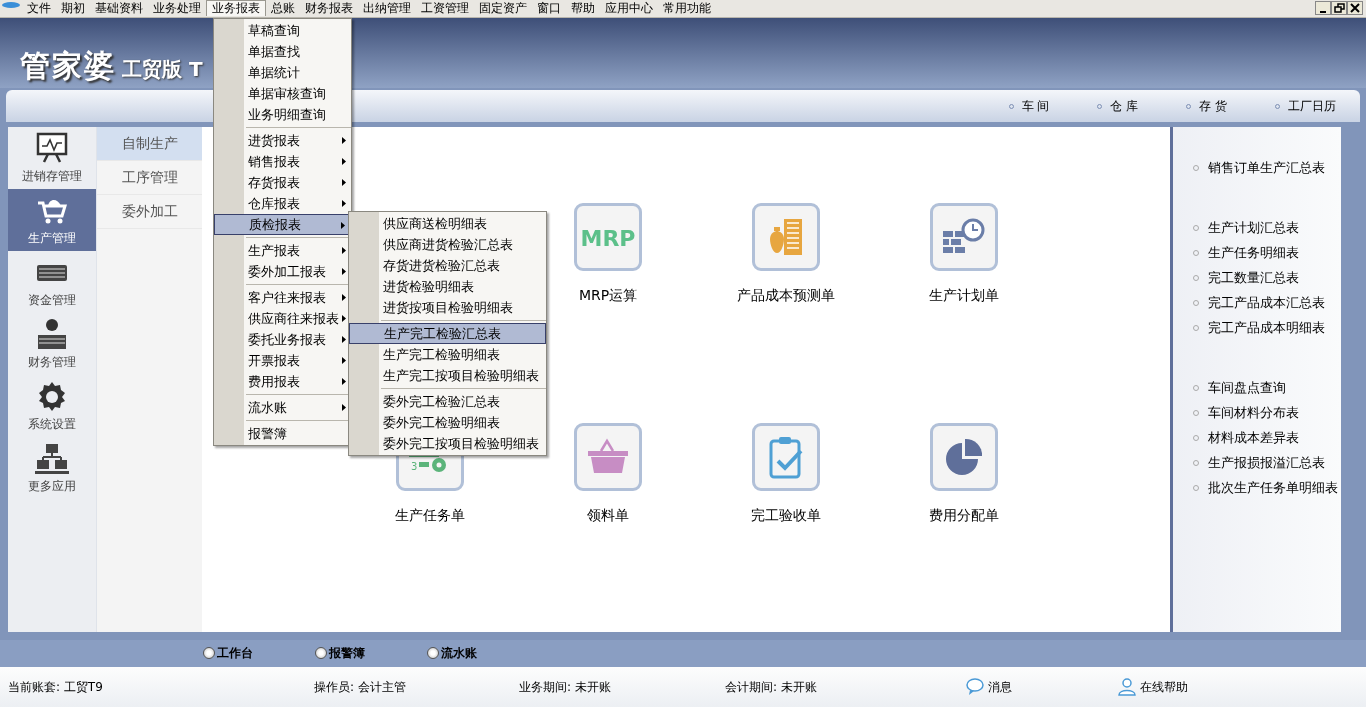  I want to click on menu-entry: 客户往来报表, so click(282, 297).